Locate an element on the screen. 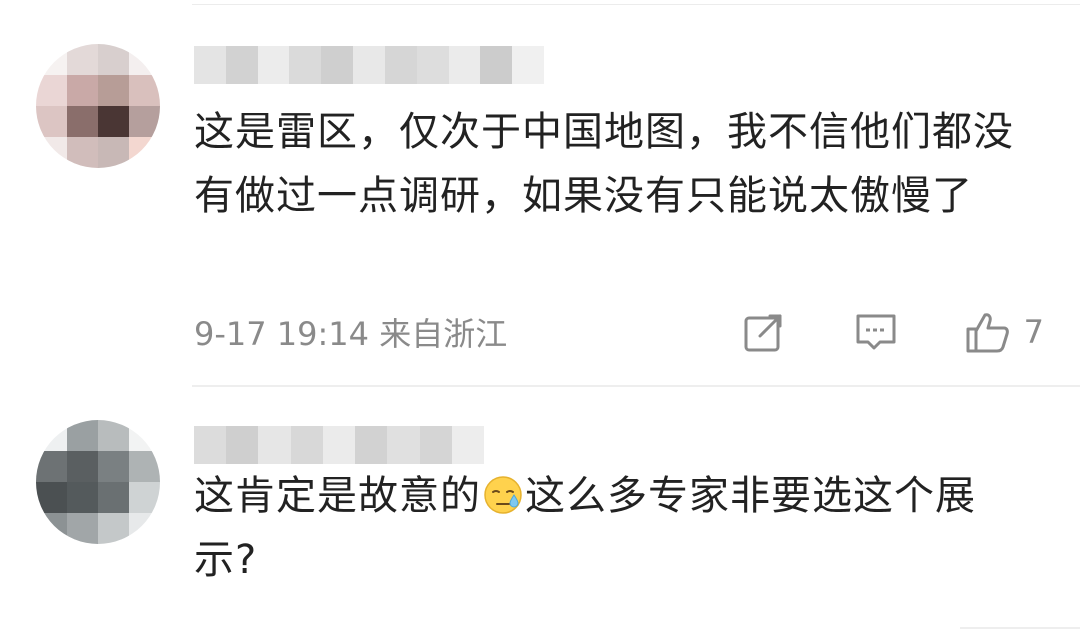  location-text: 来自浙江 is located at coordinates (443, 334).